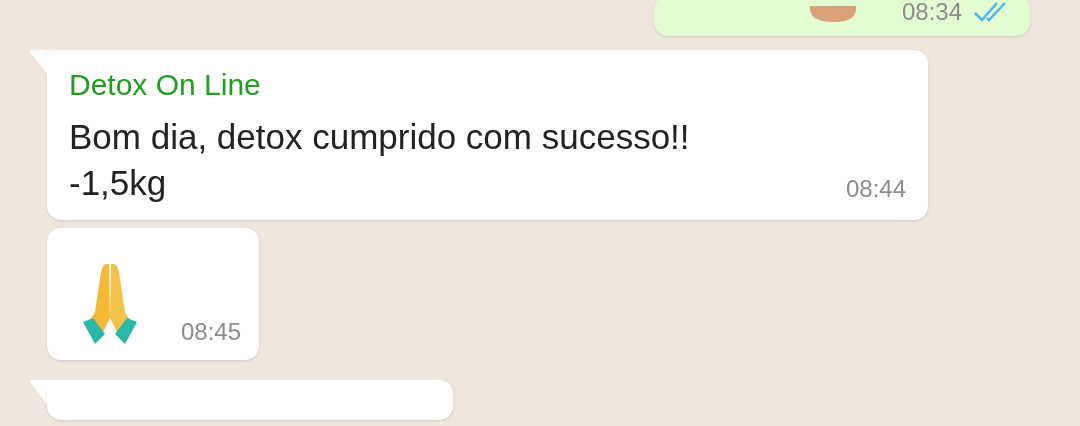  What do you see at coordinates (931, 12) in the screenshot?
I see `message-time: 08:34` at bounding box center [931, 12].